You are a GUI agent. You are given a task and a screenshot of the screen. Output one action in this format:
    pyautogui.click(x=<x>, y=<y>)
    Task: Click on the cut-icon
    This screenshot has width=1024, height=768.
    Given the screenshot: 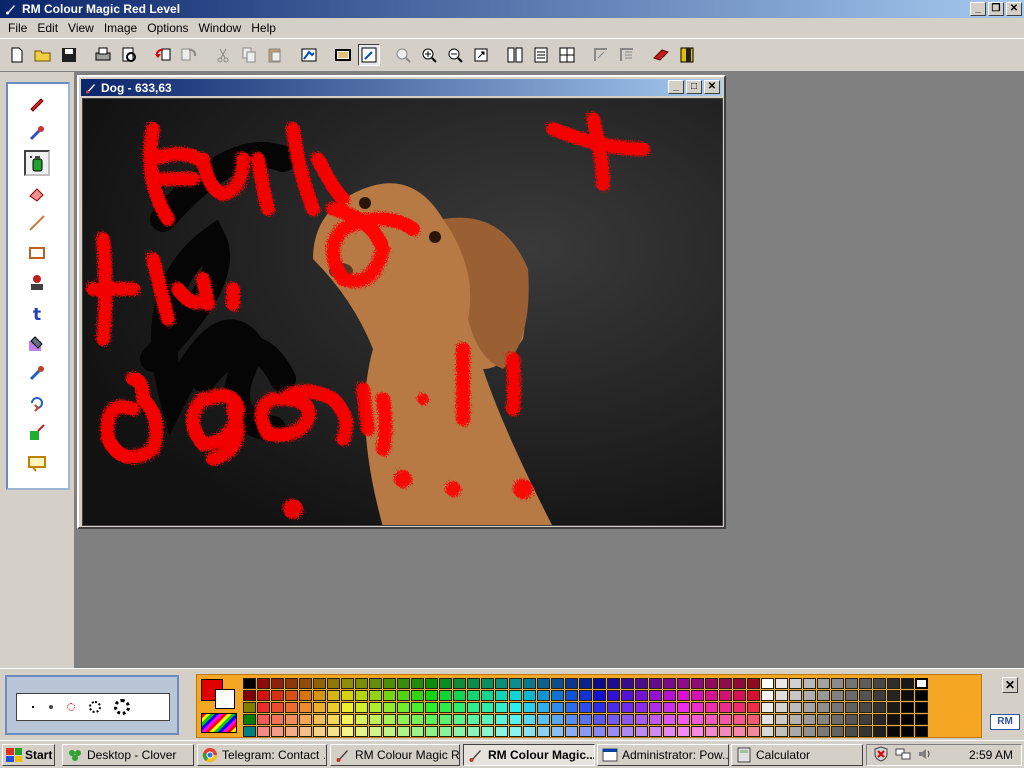 What is the action you would take?
    pyautogui.click(x=223, y=55)
    